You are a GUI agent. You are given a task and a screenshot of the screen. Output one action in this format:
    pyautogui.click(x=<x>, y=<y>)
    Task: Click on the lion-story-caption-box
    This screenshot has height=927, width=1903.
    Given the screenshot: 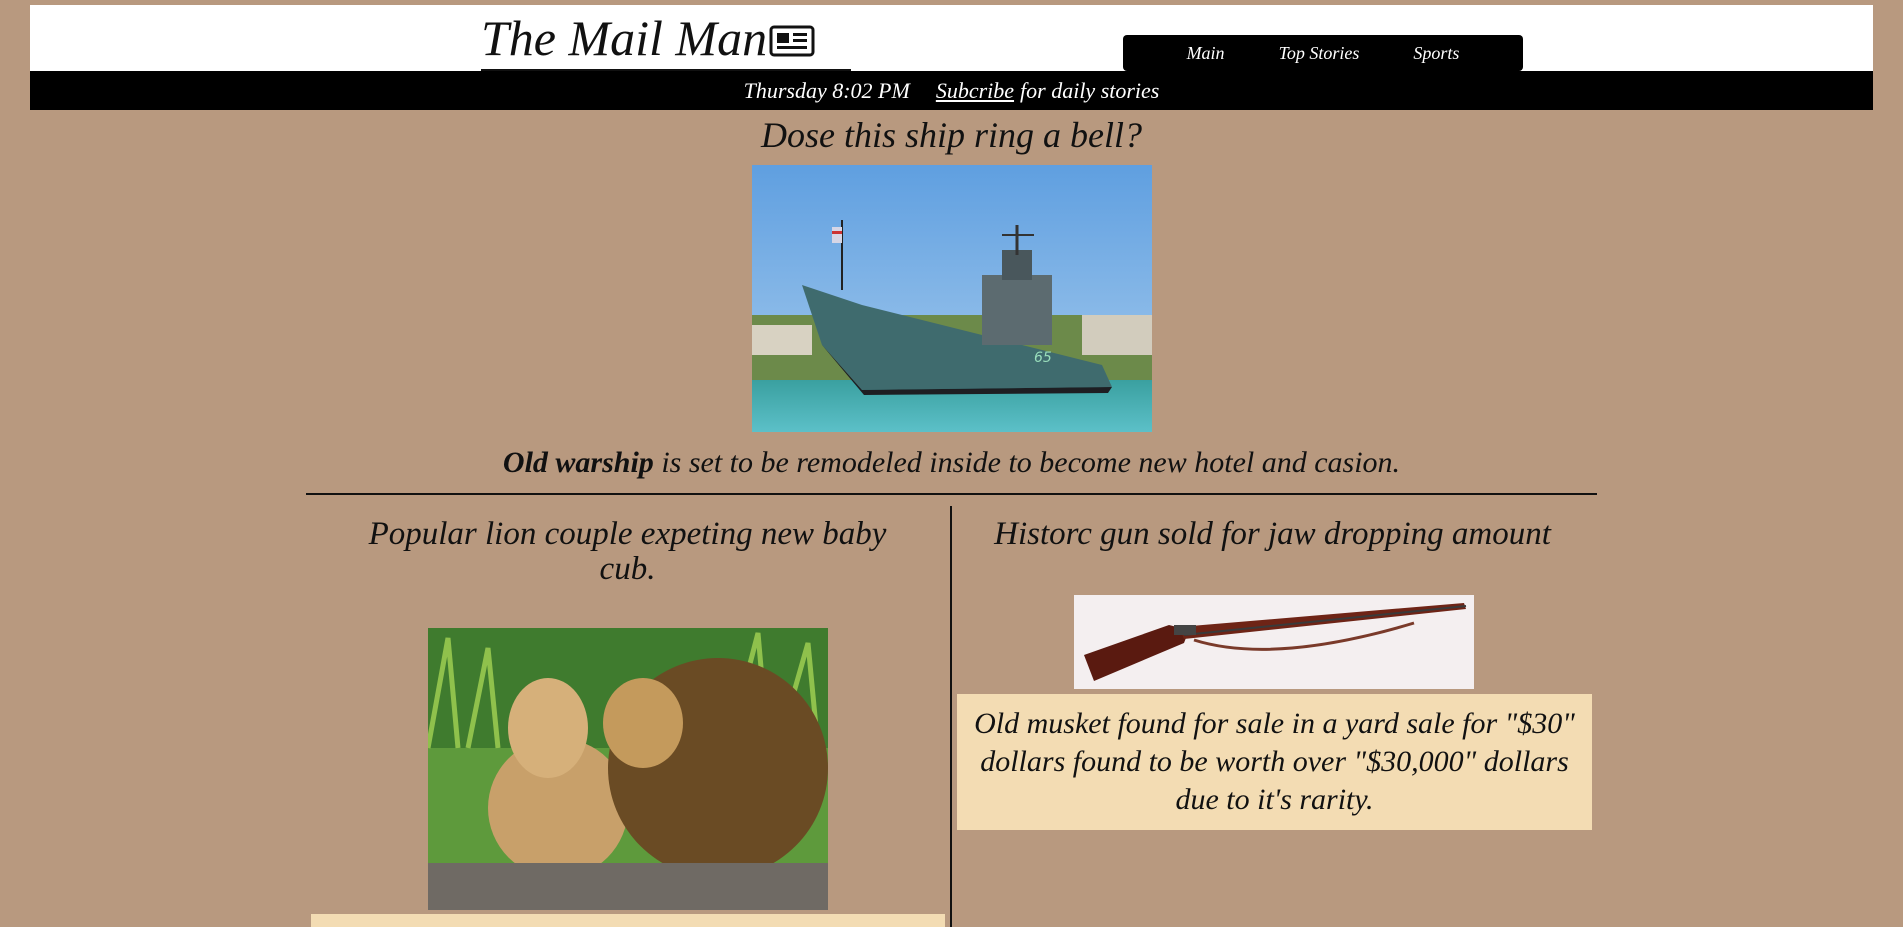 What is the action you would take?
    pyautogui.click(x=628, y=920)
    